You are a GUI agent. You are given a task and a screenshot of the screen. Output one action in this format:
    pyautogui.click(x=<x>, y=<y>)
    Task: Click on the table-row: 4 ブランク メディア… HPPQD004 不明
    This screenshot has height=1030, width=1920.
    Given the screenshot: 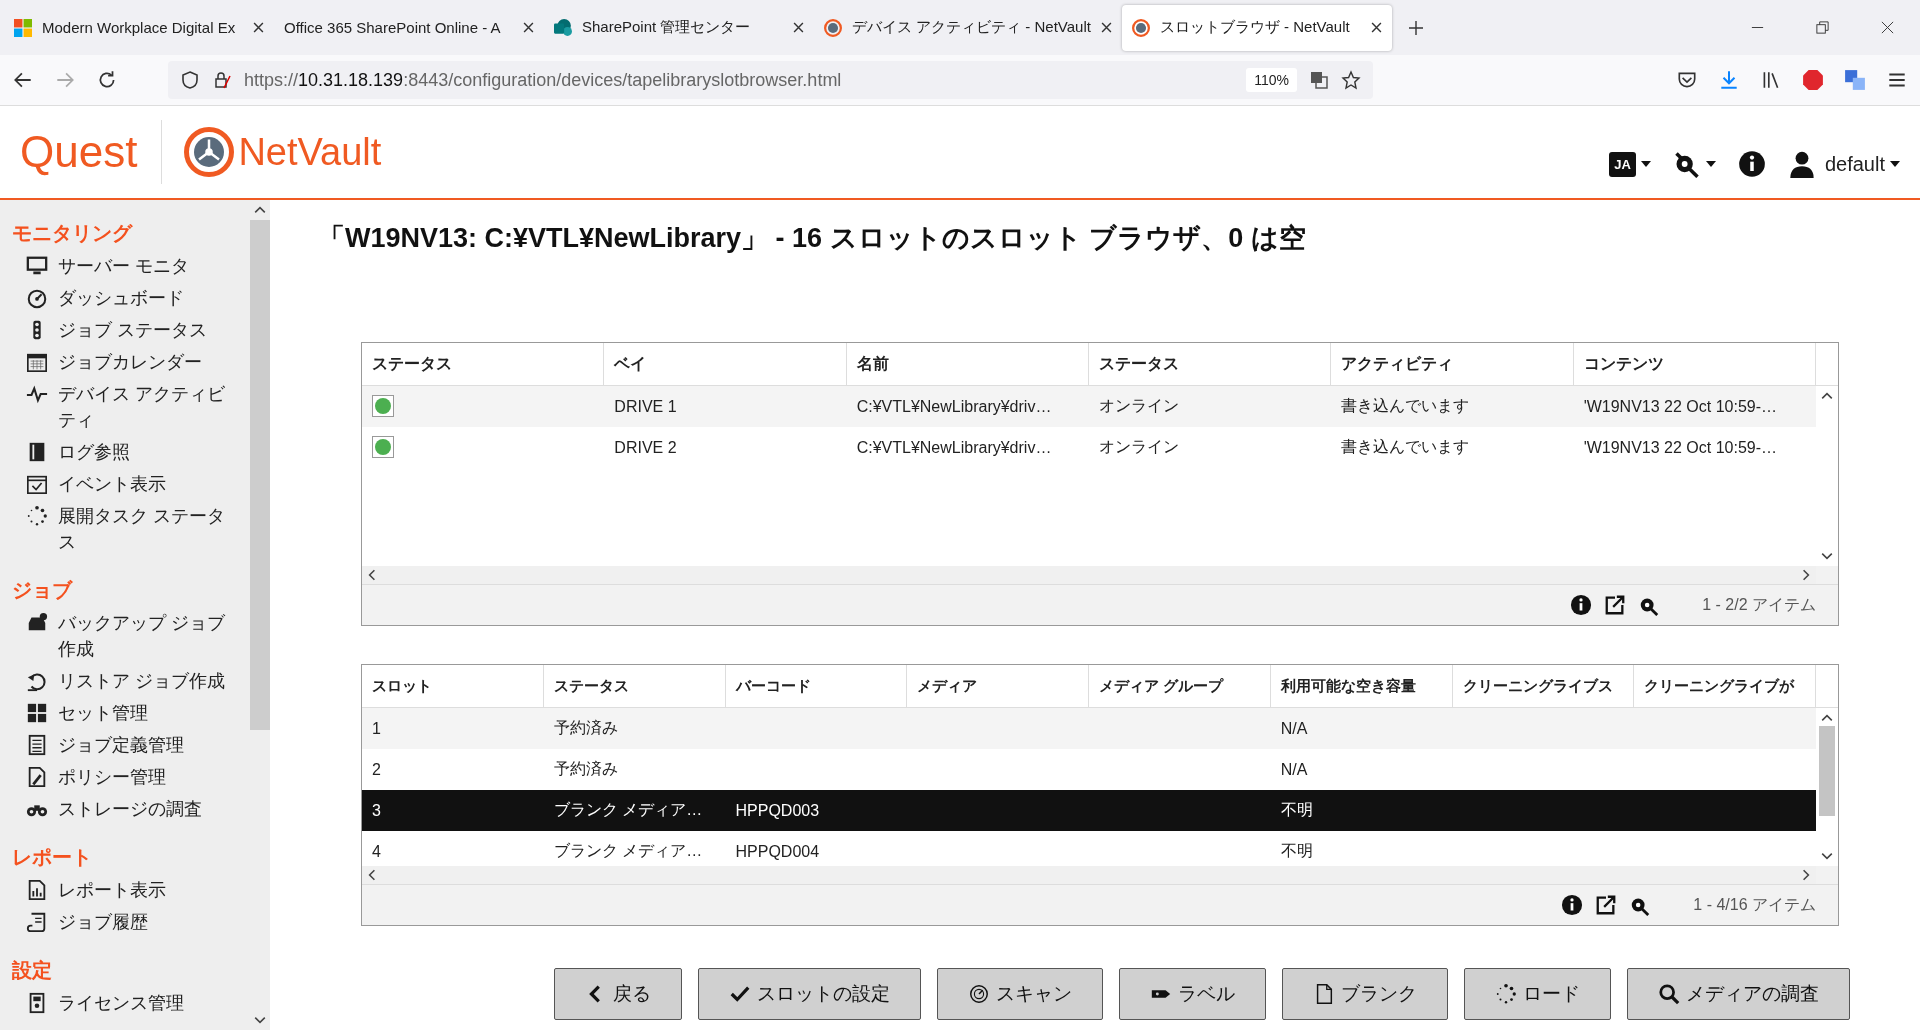 What is the action you would take?
    pyautogui.click(x=1089, y=848)
    